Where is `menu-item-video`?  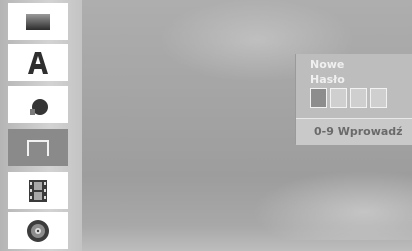
menu-item-video is located at coordinates (38, 190).